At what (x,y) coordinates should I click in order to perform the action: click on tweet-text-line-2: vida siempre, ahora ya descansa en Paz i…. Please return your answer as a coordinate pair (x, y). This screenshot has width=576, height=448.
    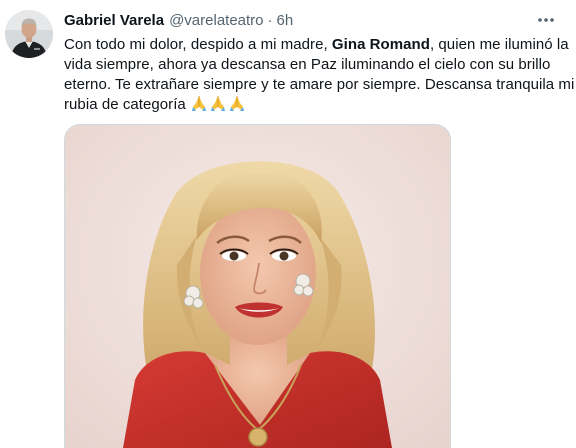
    Looking at the image, I should click on (307, 64).